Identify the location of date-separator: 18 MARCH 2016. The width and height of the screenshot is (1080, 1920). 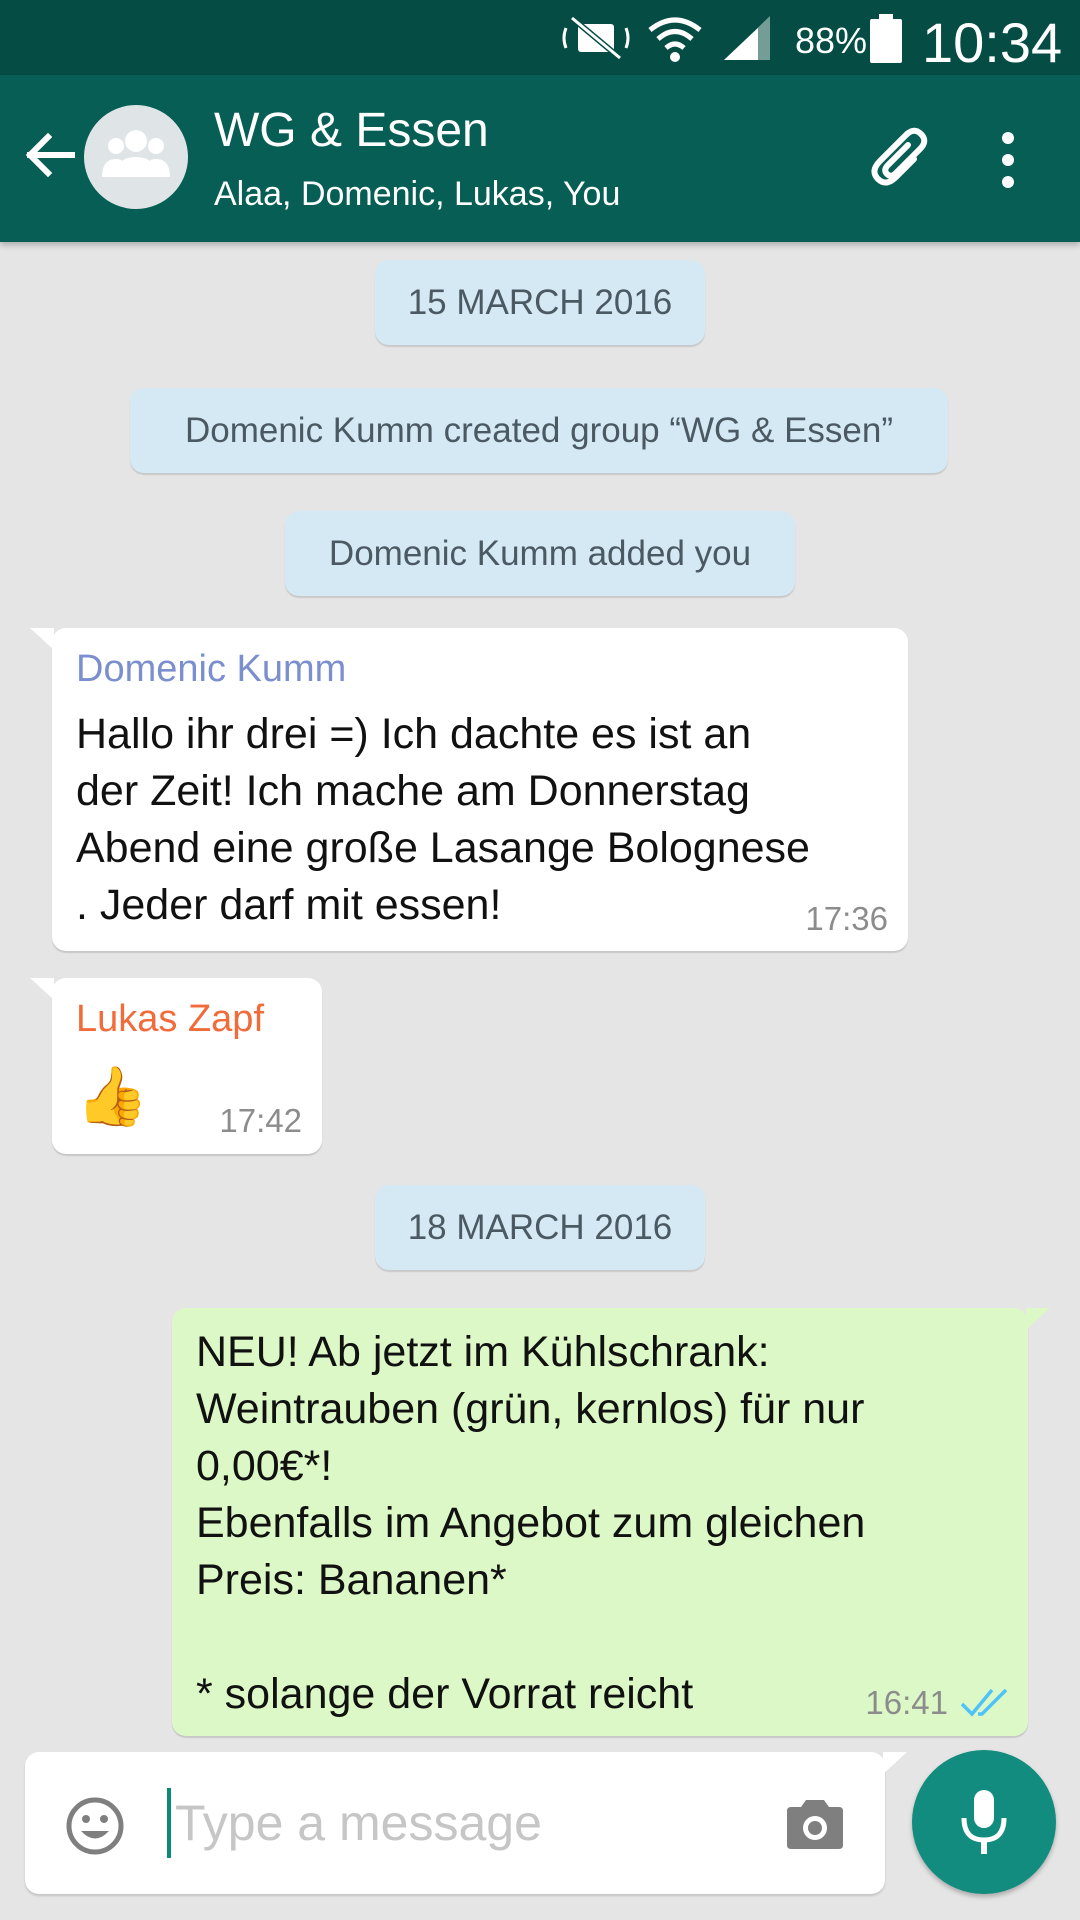
(540, 1227).